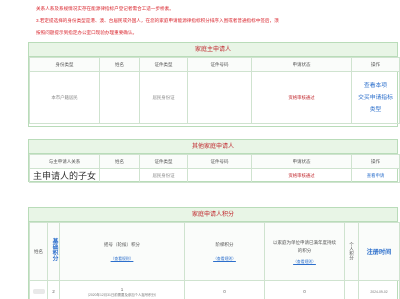 This screenshot has width=400, height=299. Describe the element at coordinates (304, 262) in the screenshot. I see `join-rule-link: （查看规则）` at that location.